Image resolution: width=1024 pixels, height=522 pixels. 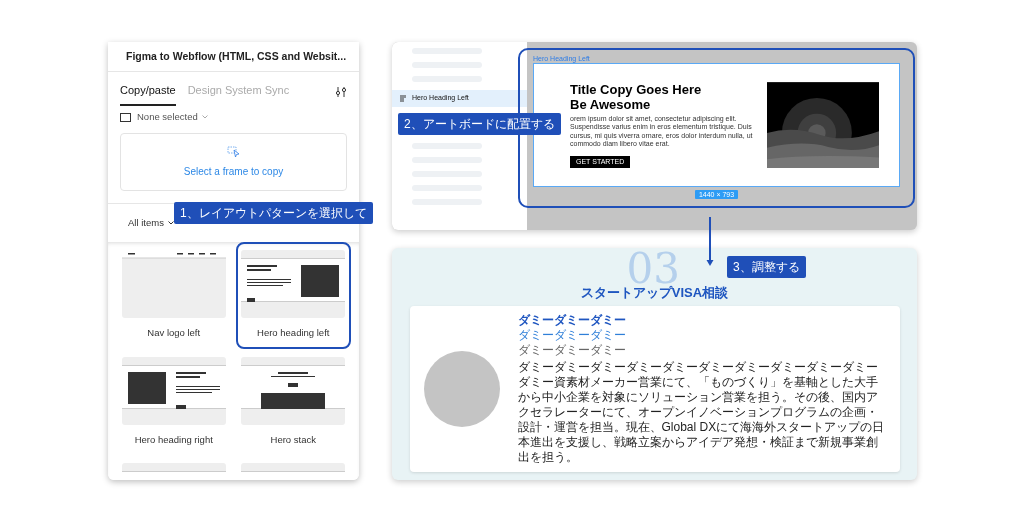 I want to click on plugin-tab: Copy/paste, so click(x=148, y=93).